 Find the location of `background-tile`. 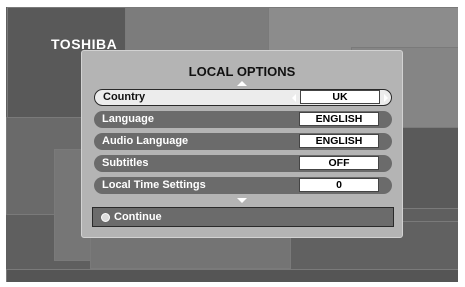

background-tile is located at coordinates (232, 275).